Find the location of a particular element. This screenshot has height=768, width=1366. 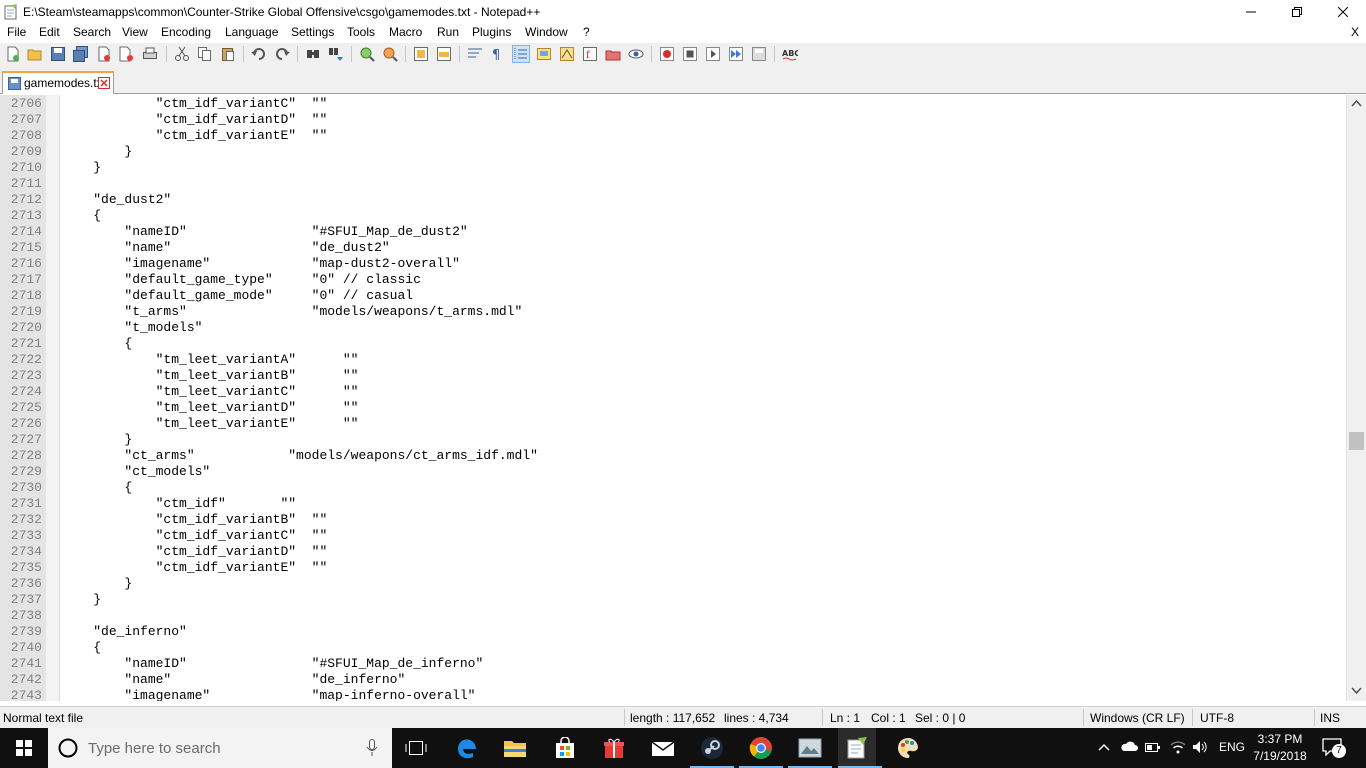

find-icon is located at coordinates (313, 54).